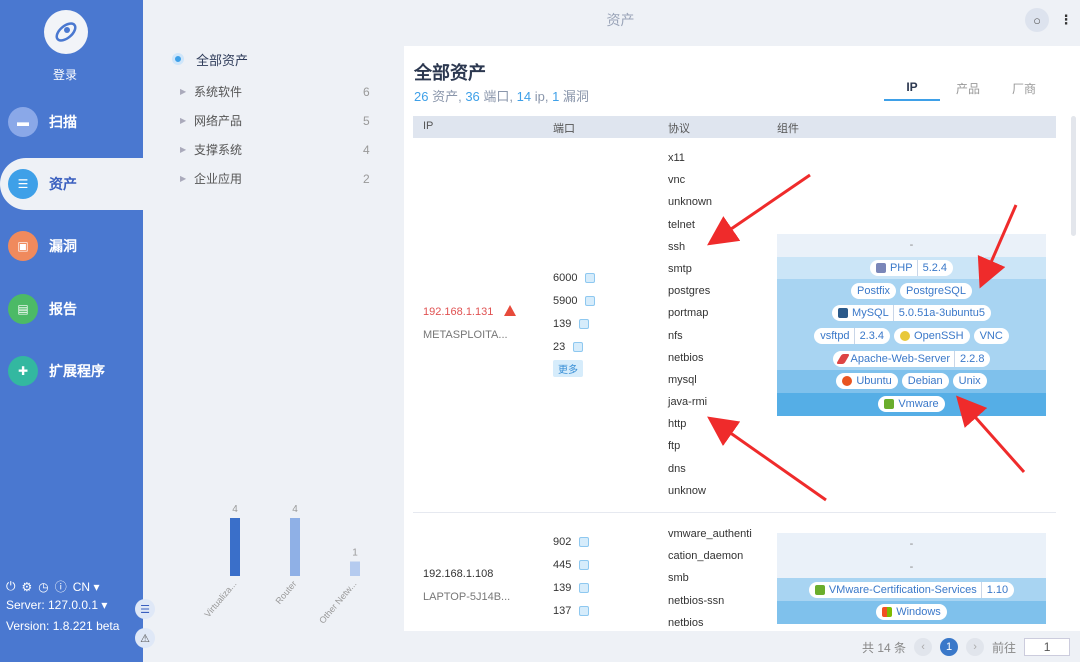 The width and height of the screenshot is (1080, 662). What do you see at coordinates (949, 647) in the screenshot?
I see `page-number-current: 1` at bounding box center [949, 647].